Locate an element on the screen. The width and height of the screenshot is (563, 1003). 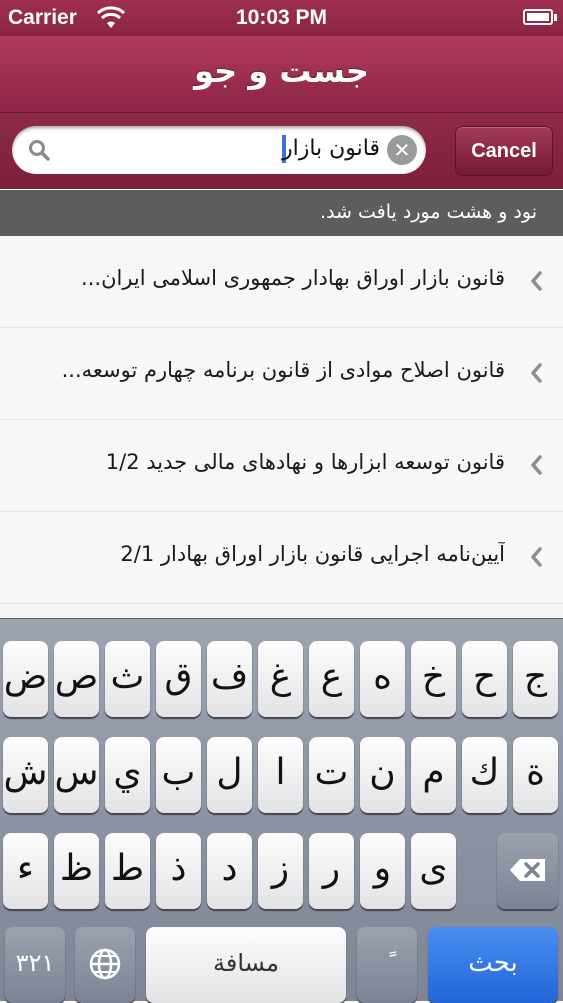
diacritic-key: ً is located at coordinates (387, 965).